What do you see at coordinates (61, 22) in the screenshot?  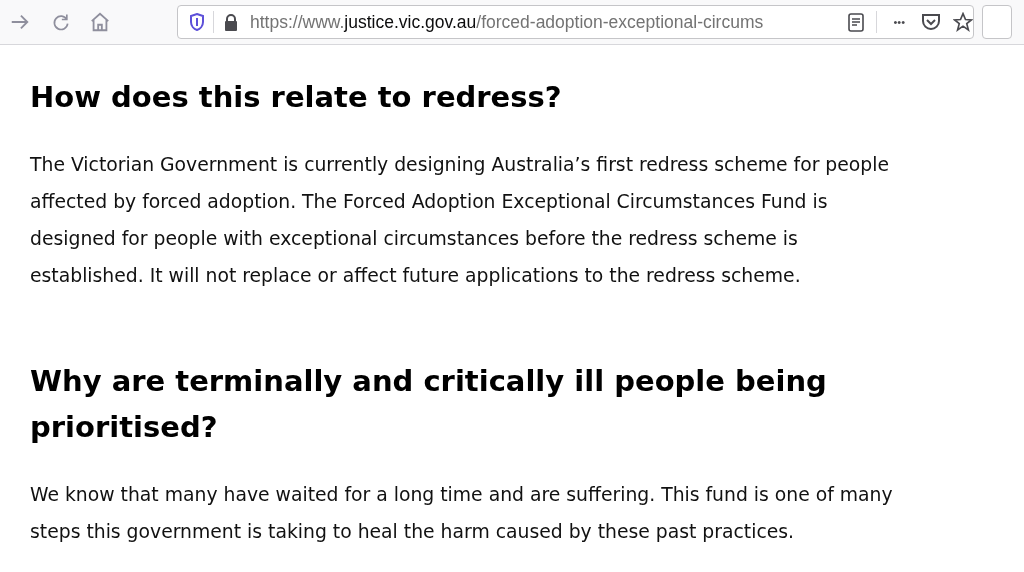 I see `reload-icon` at bounding box center [61, 22].